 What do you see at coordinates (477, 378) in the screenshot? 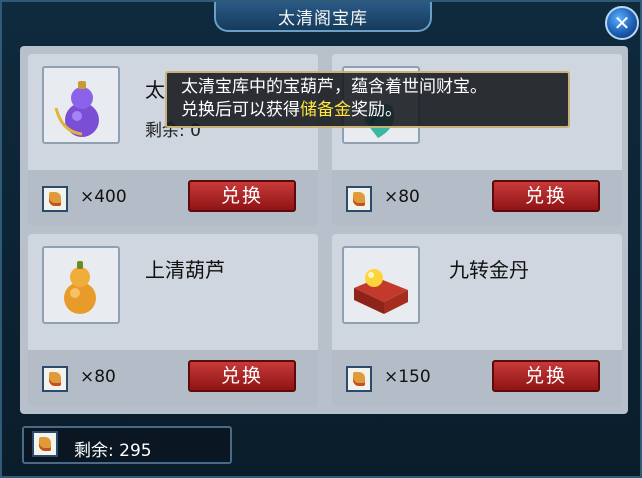
I see `card-footer: ×150 兑换` at bounding box center [477, 378].